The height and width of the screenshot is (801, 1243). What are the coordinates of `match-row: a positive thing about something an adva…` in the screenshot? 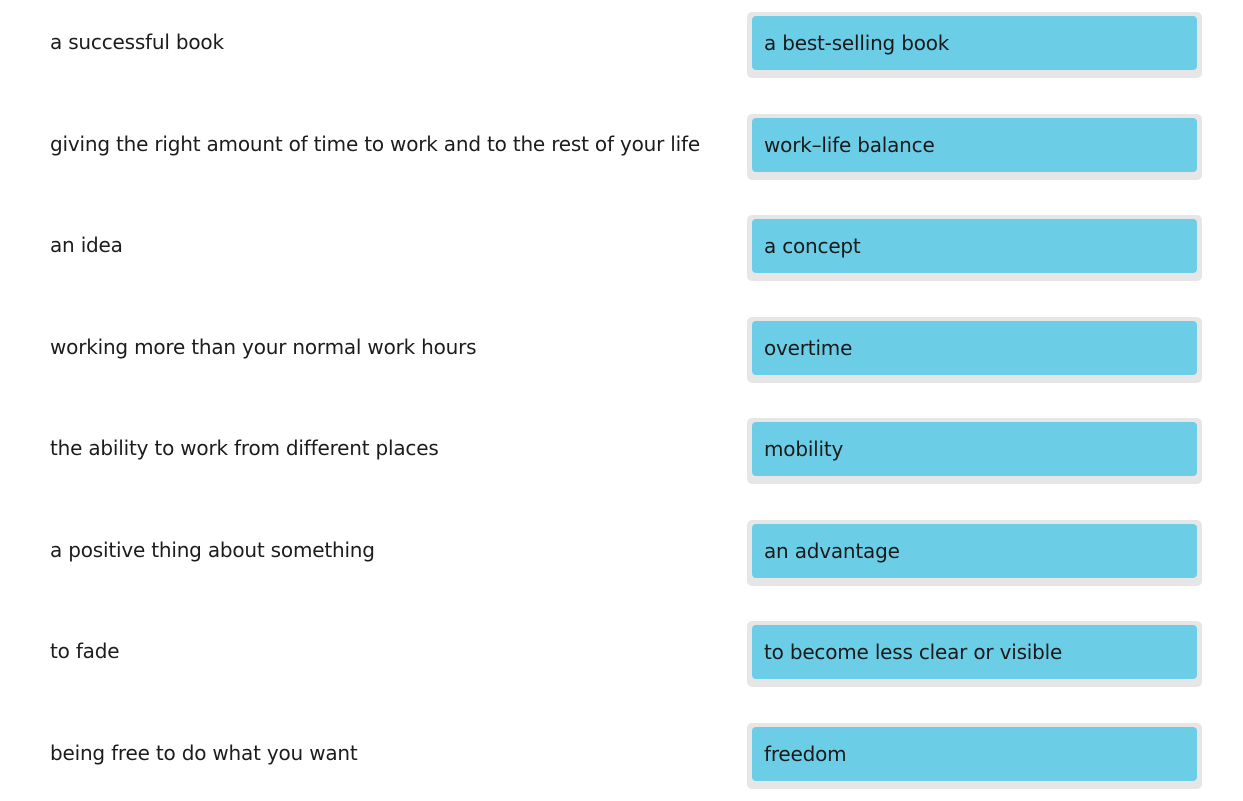 It's located at (621, 553).